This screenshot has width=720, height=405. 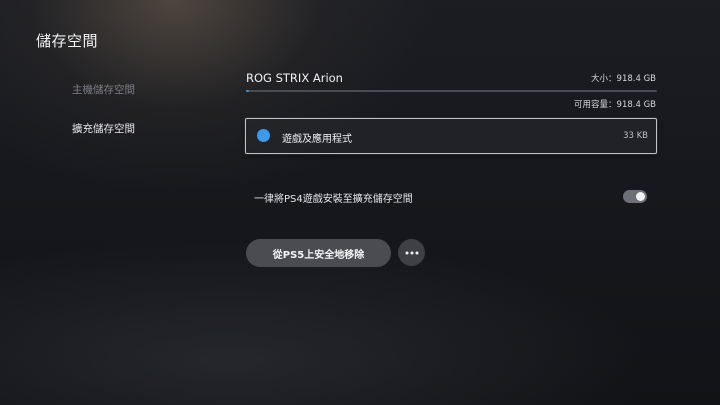 What do you see at coordinates (640, 196) in the screenshot?
I see `toggle-knob` at bounding box center [640, 196].